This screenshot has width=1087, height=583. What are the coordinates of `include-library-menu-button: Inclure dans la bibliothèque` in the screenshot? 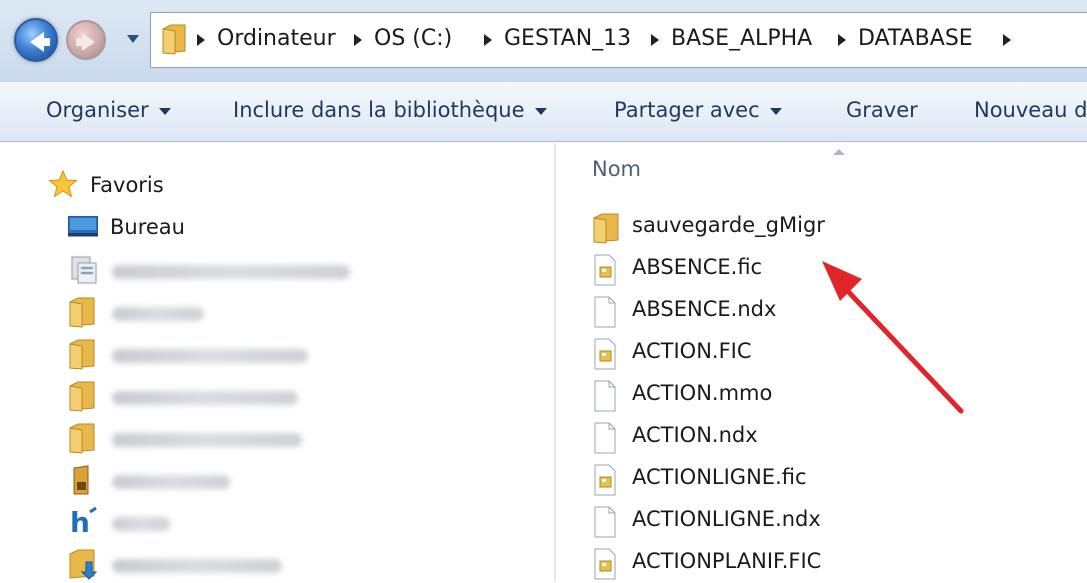 It's located at (390, 110).